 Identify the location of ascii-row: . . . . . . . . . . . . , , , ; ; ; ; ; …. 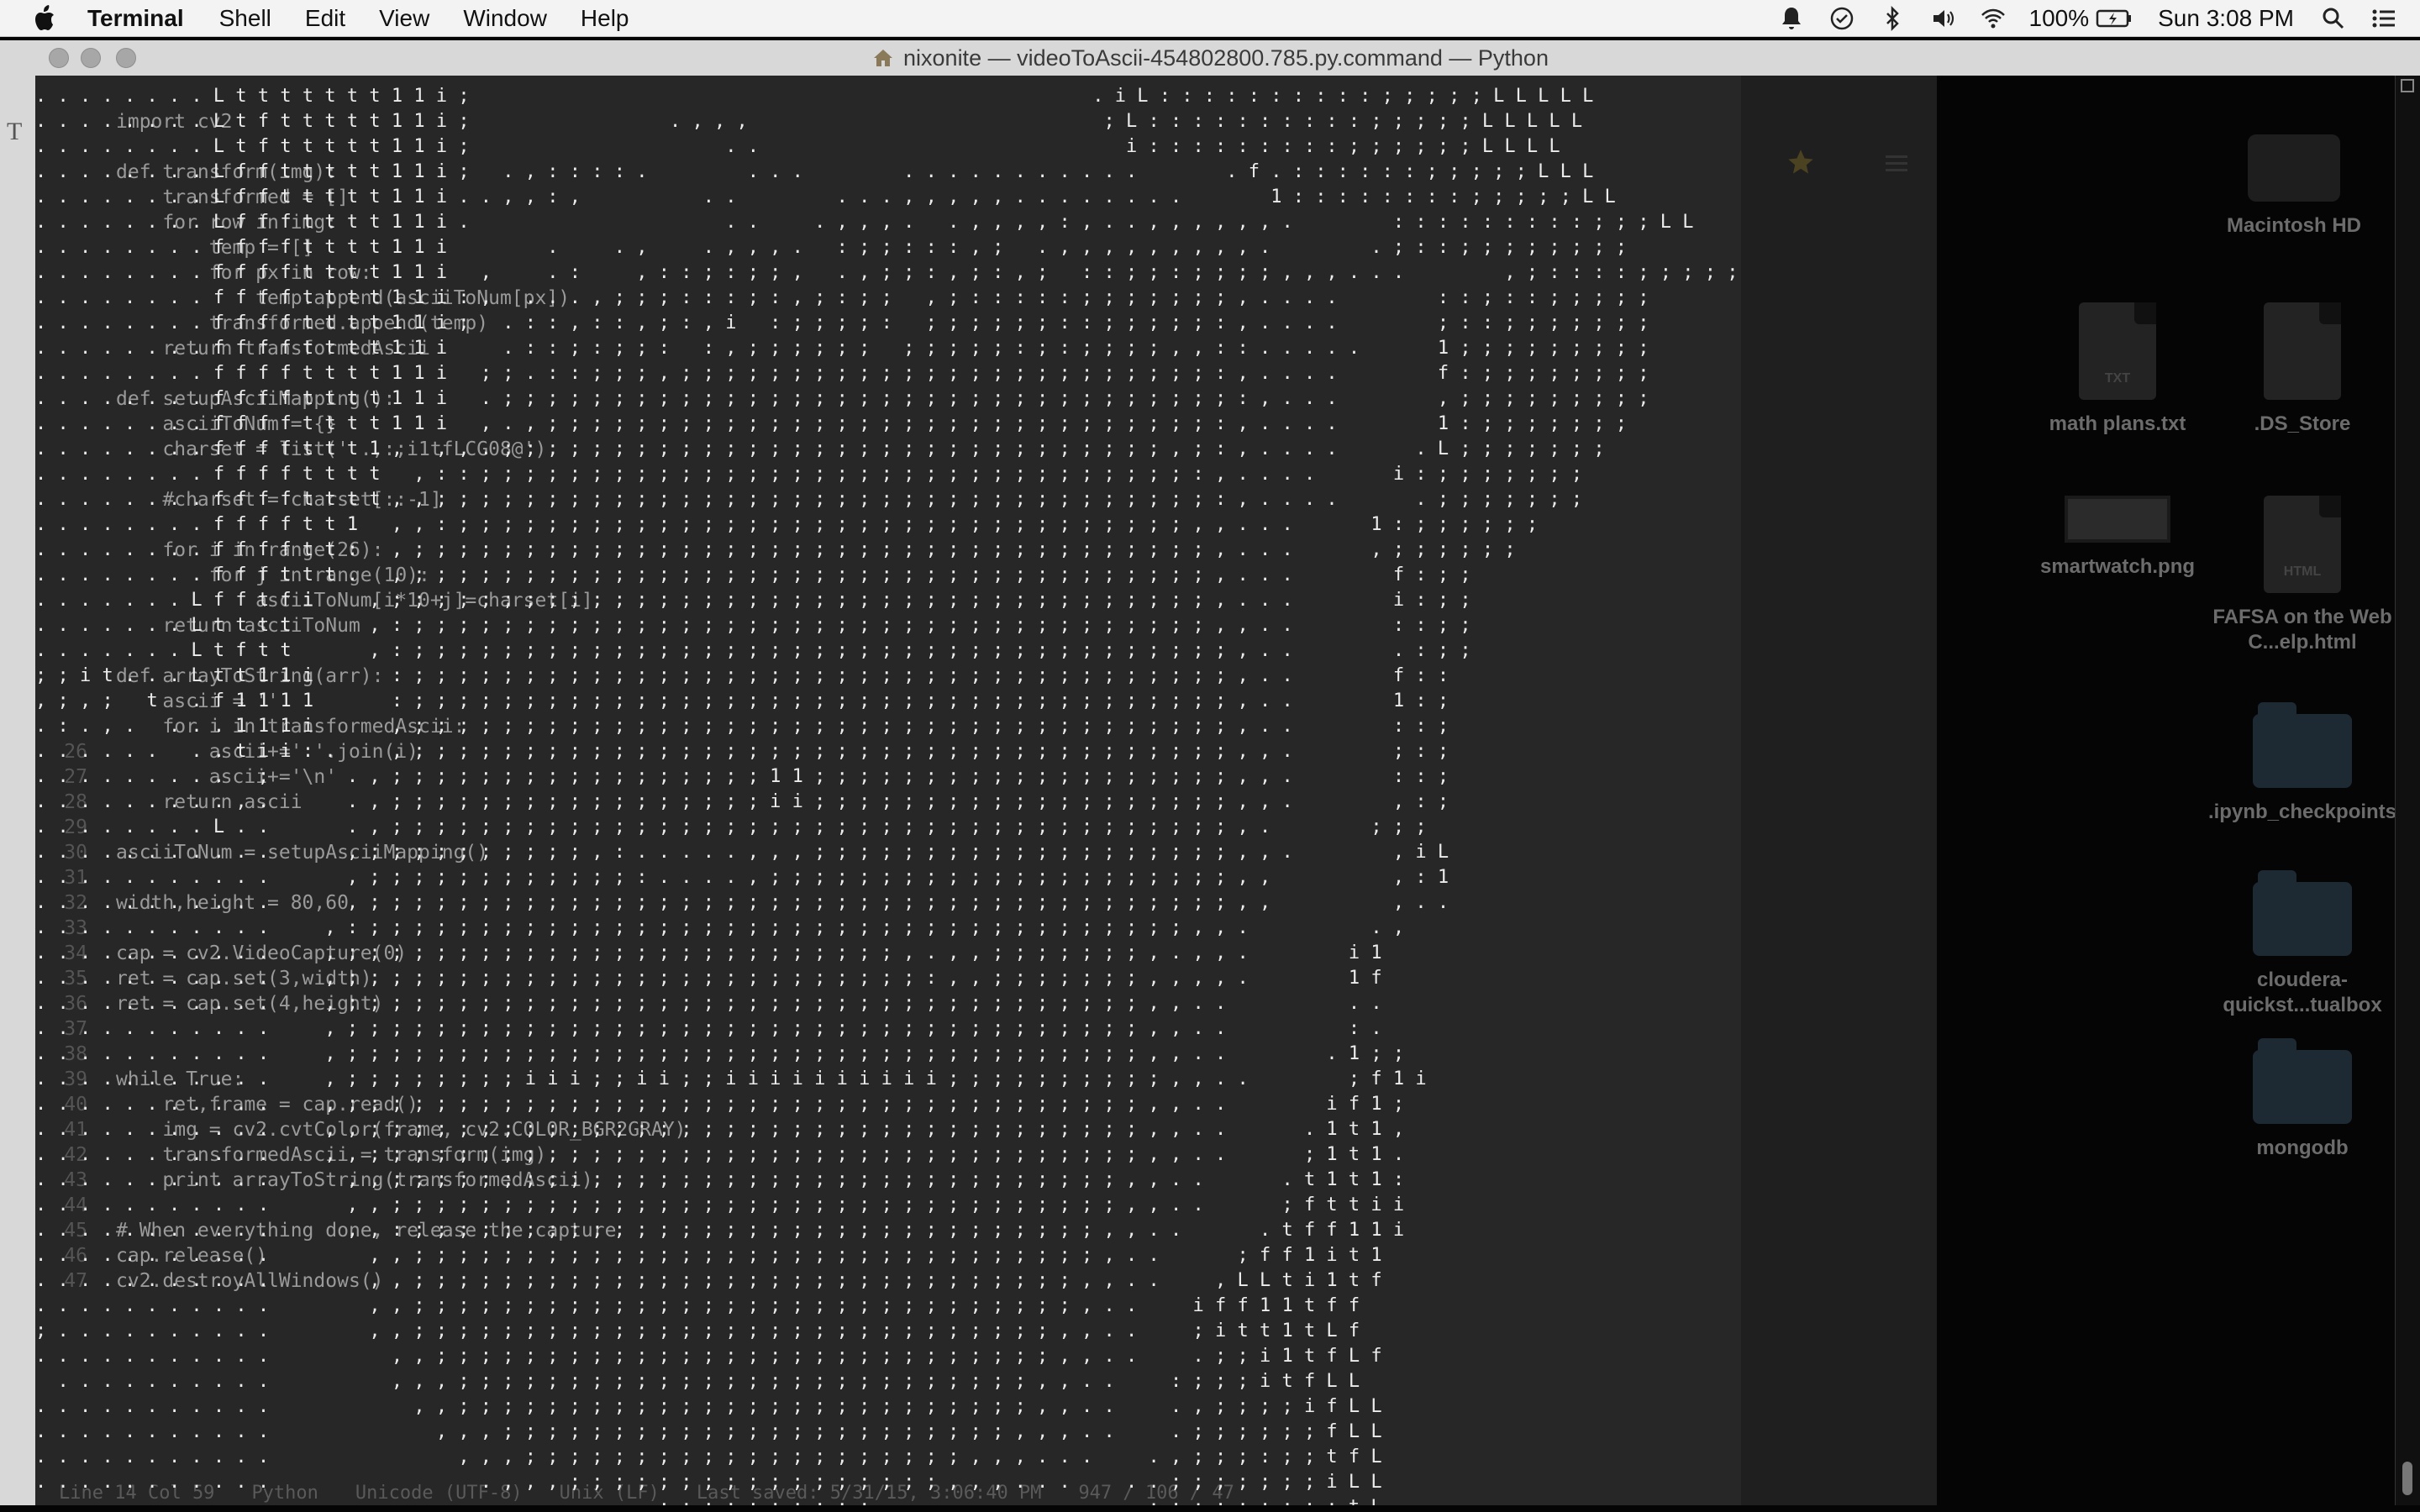
(708, 1482).